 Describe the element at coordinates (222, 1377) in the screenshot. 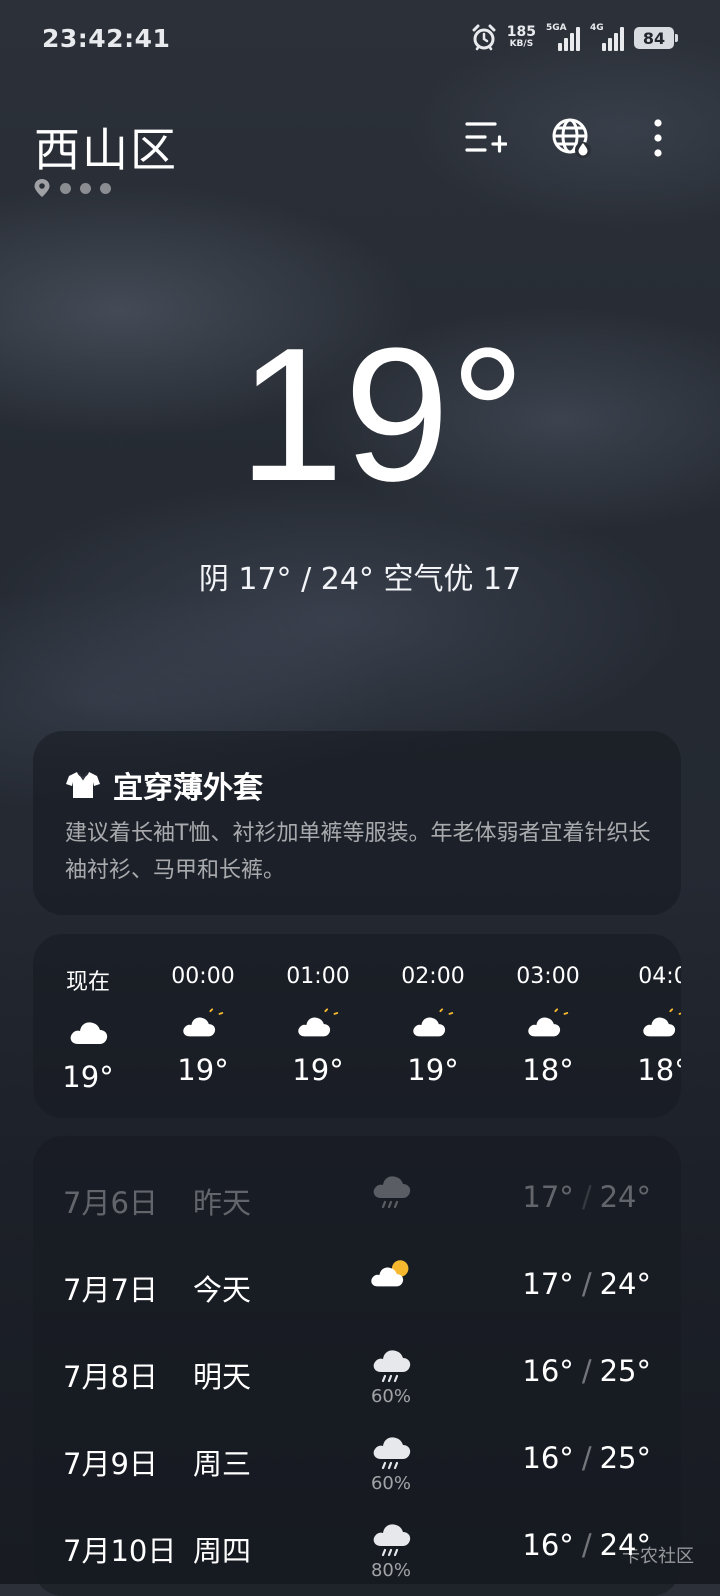

I see `daily-day-name: 明天` at that location.